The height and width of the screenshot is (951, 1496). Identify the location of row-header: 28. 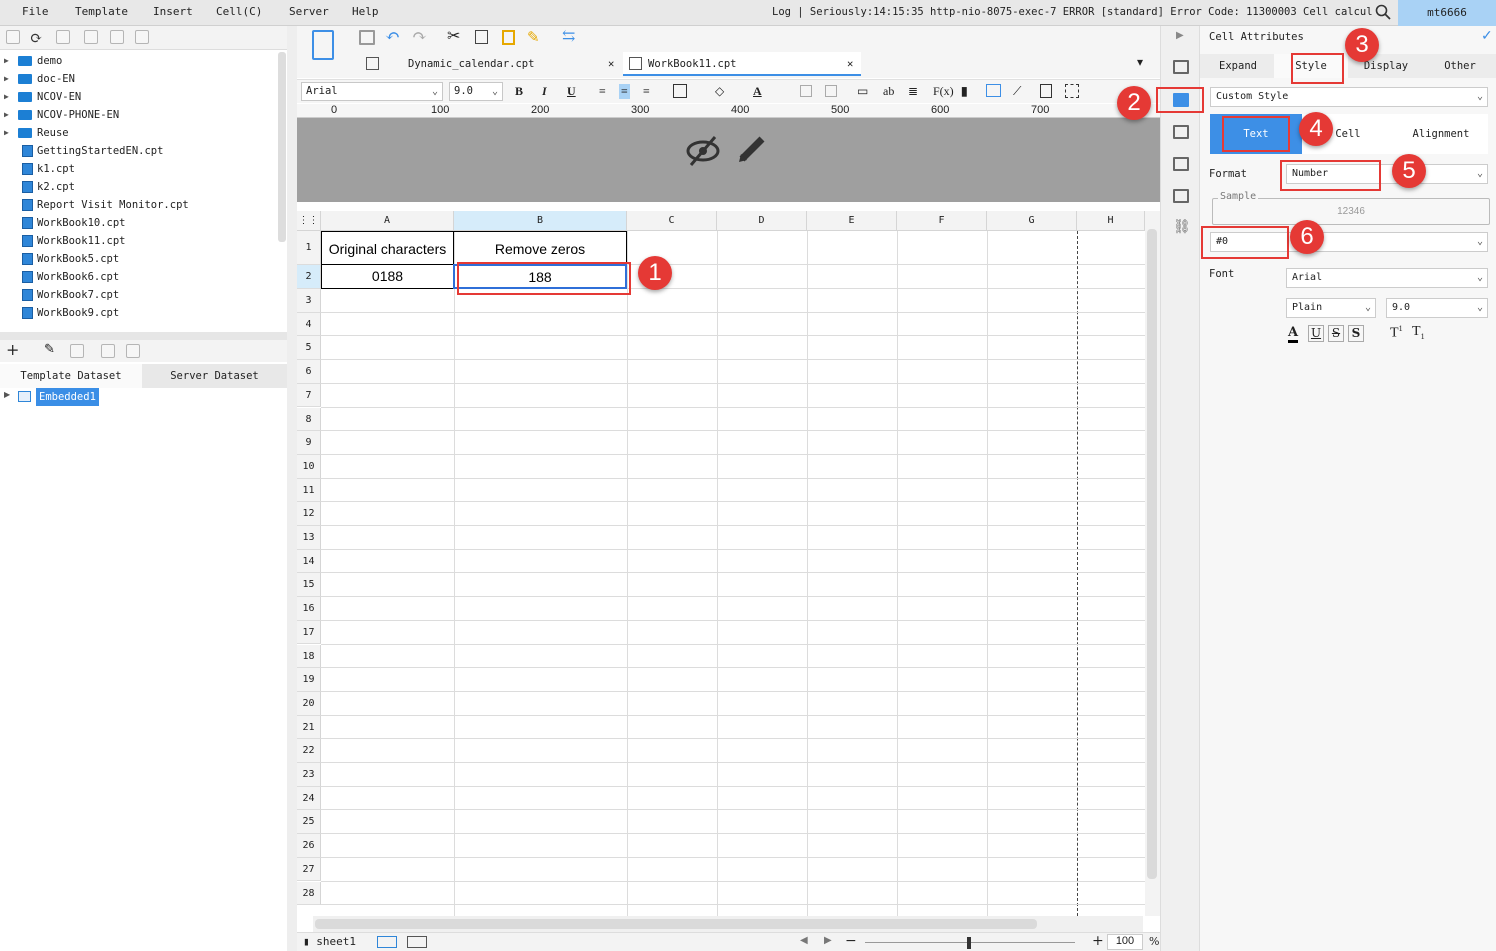
(309, 893).